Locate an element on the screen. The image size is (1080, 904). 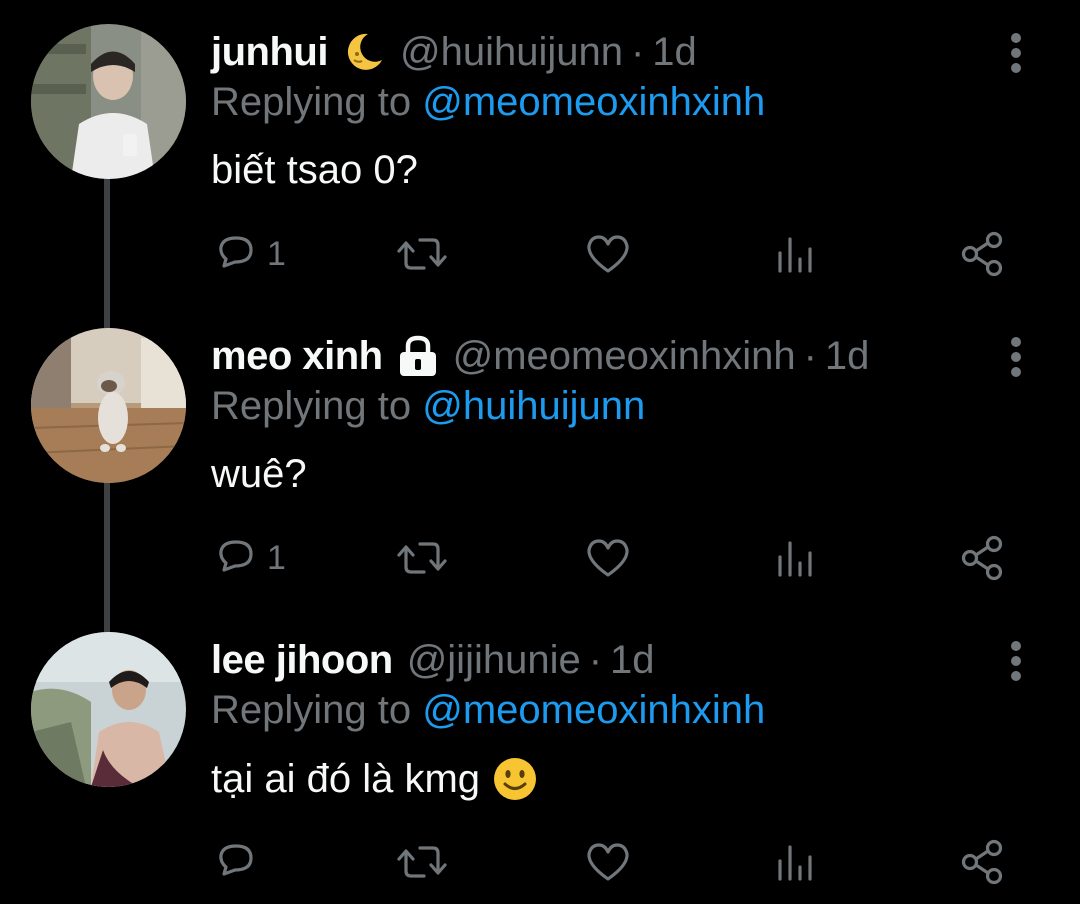
tweet-header: meo xinh @meomeoxinhxinh · 1d is located at coordinates (540, 356).